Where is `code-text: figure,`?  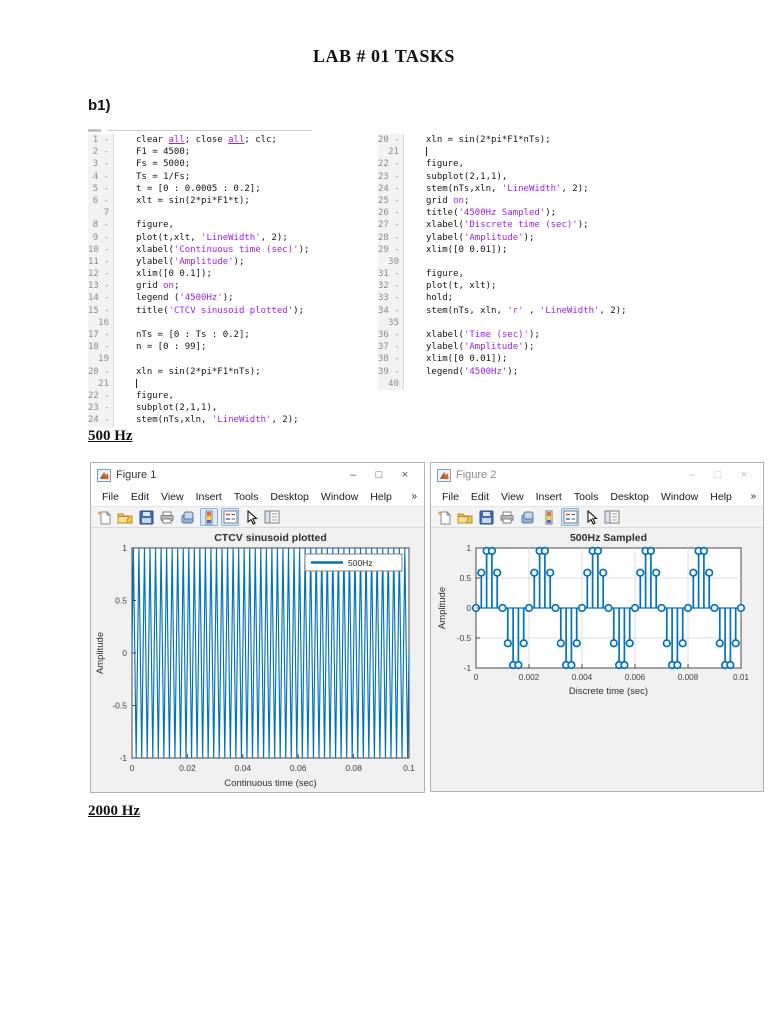
code-text: figure, is located at coordinates (445, 274).